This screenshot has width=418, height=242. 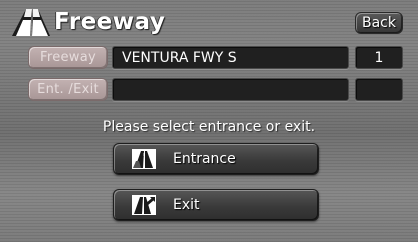 What do you see at coordinates (31, 22) in the screenshot?
I see `road-icon` at bounding box center [31, 22].